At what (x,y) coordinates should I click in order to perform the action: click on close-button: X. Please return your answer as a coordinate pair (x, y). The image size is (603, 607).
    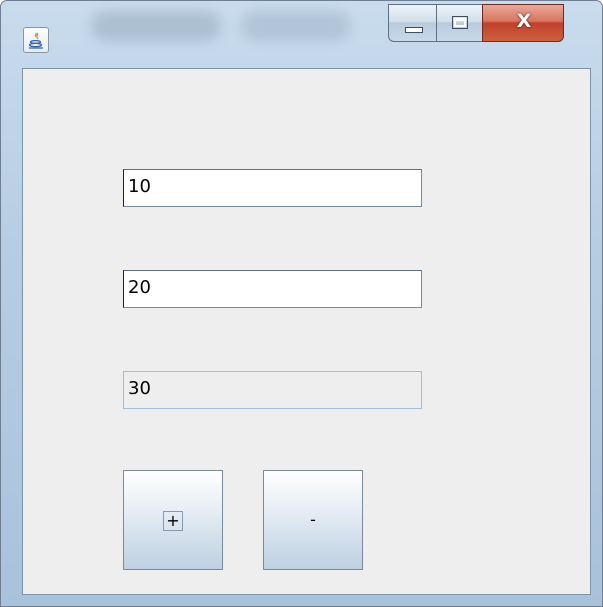
    Looking at the image, I should click on (523, 23).